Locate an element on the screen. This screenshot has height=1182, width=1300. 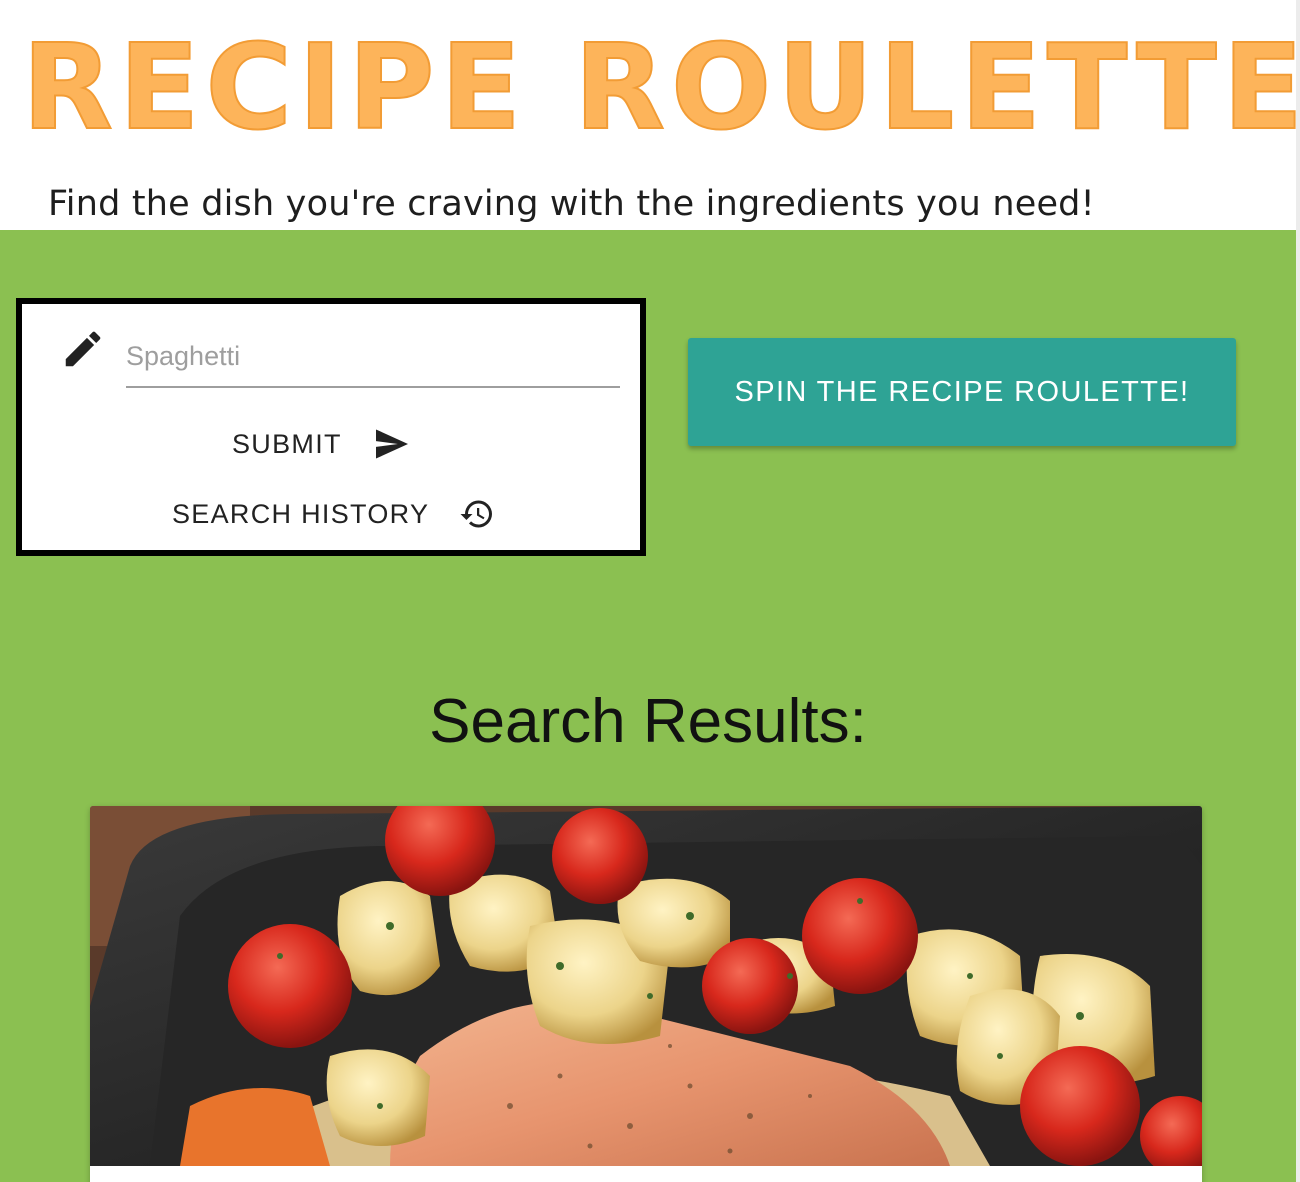
app-title: RECIPE ROULETTE is located at coordinates (660, 87).